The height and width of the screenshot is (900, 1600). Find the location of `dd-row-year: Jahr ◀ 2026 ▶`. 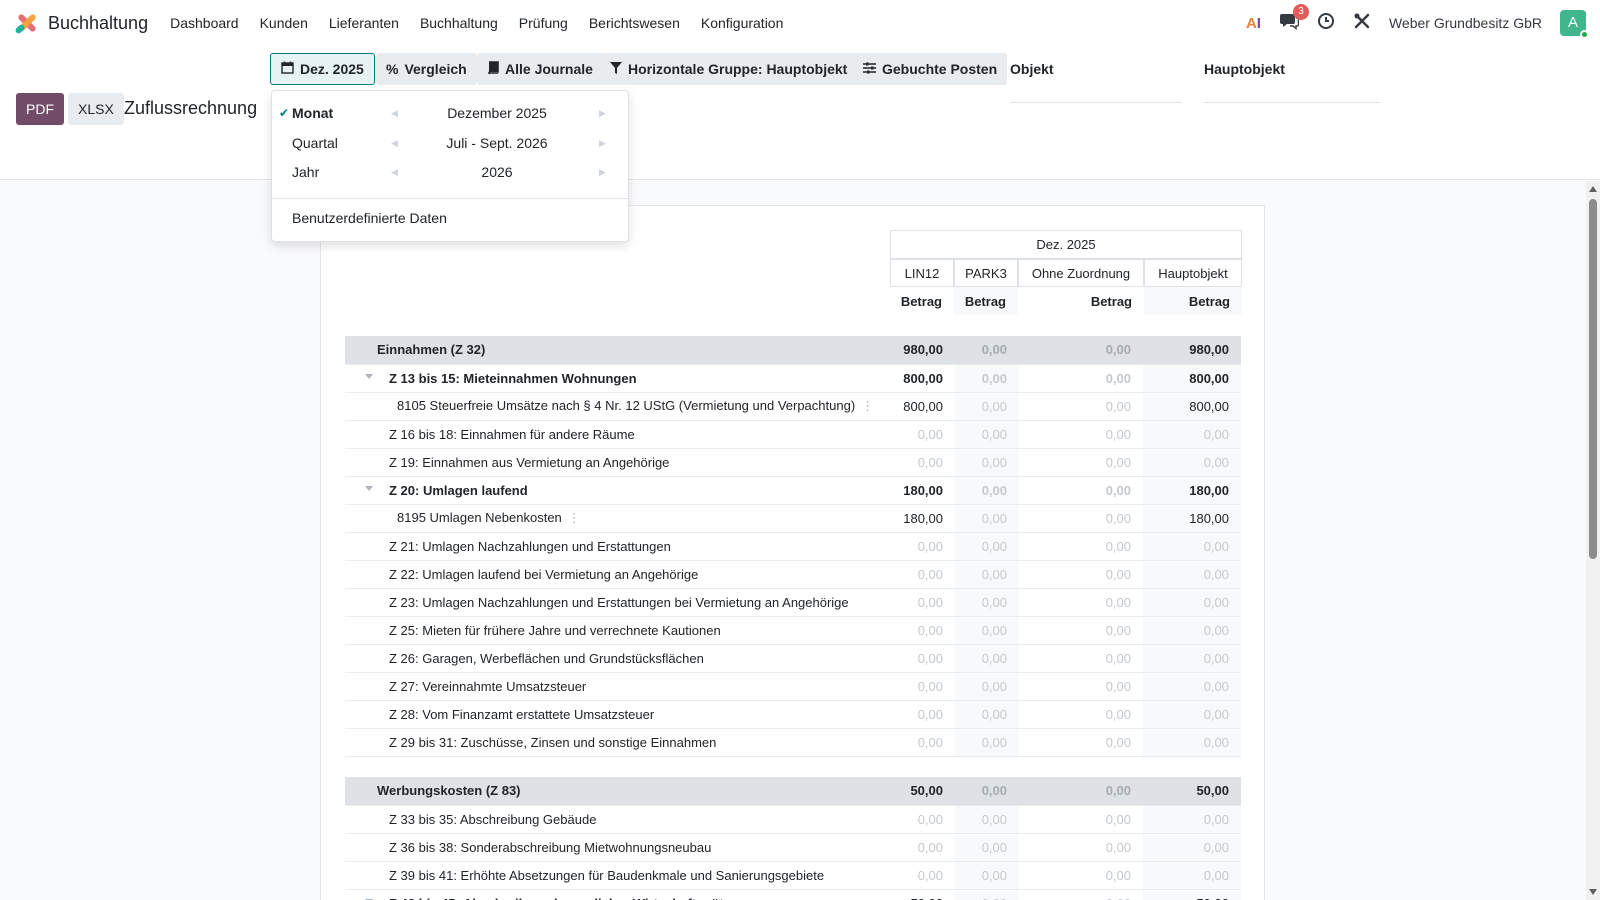

dd-row-year: Jahr ◀ 2026 ▶ is located at coordinates (451, 172).